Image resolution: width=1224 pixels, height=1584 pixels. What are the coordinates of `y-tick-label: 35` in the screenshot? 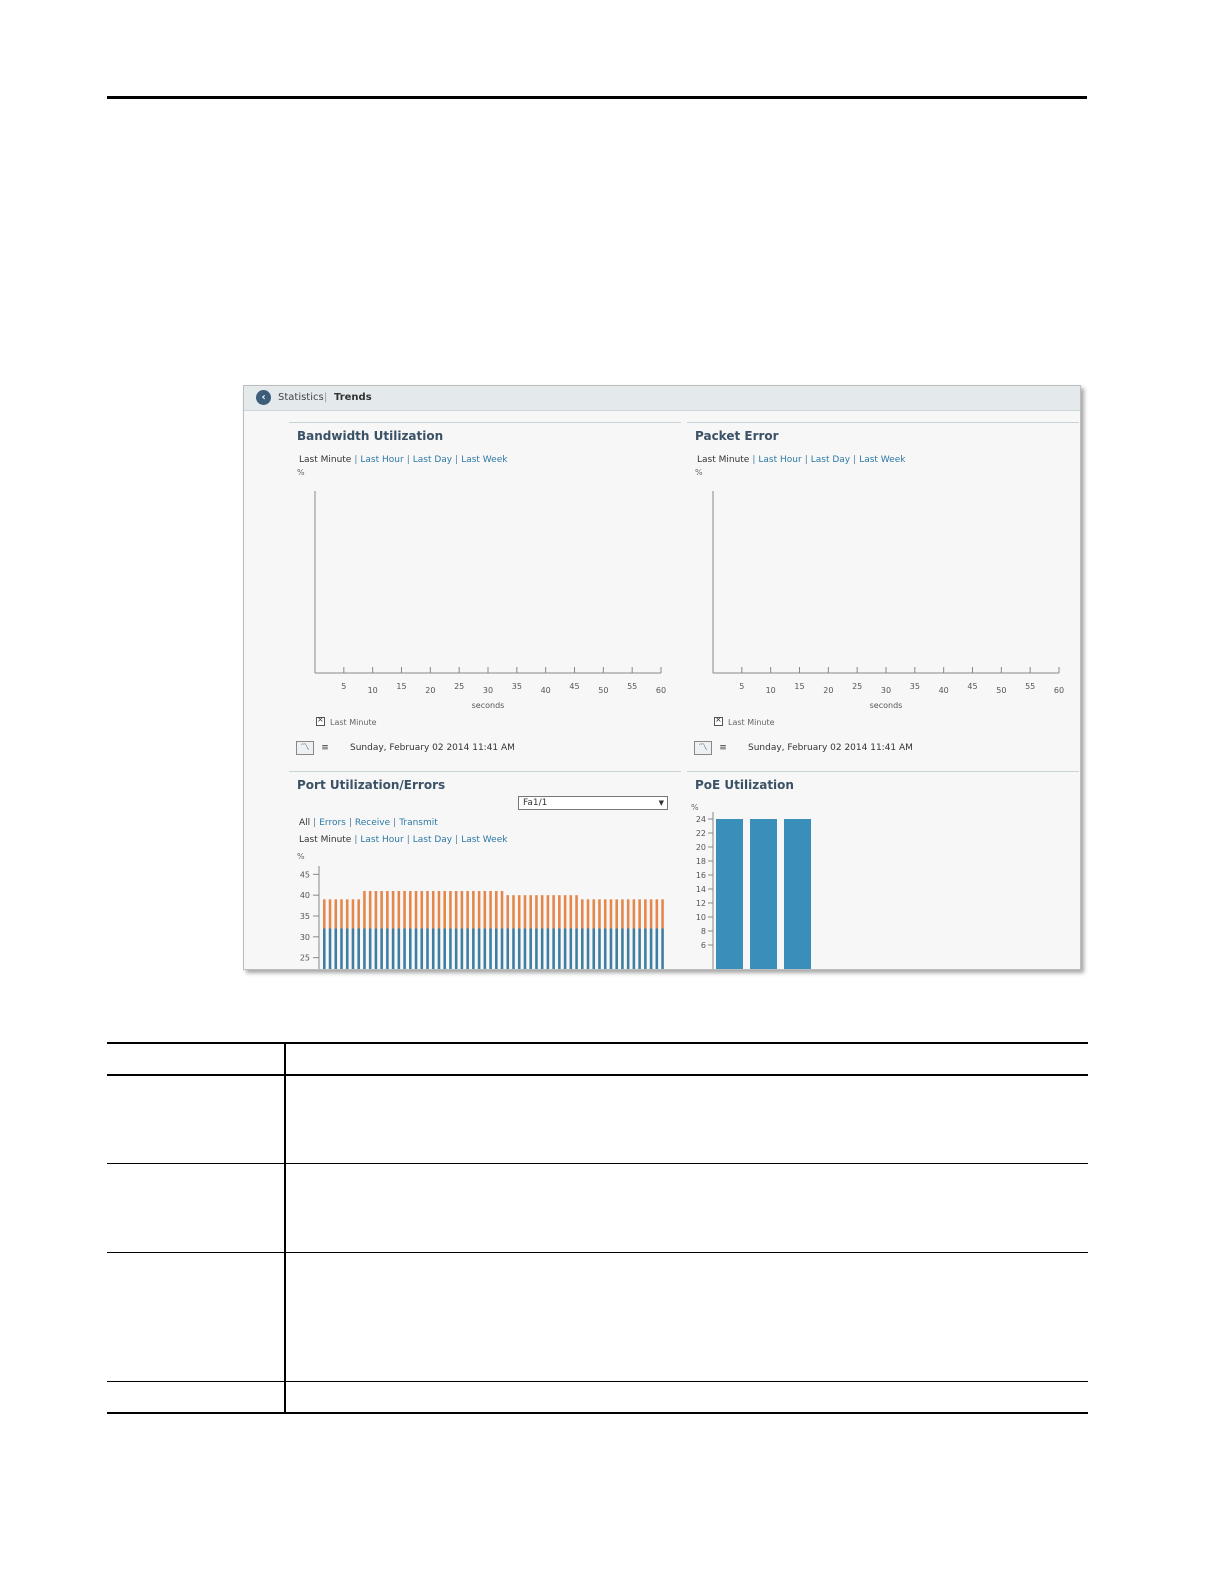 It's located at (305, 916).